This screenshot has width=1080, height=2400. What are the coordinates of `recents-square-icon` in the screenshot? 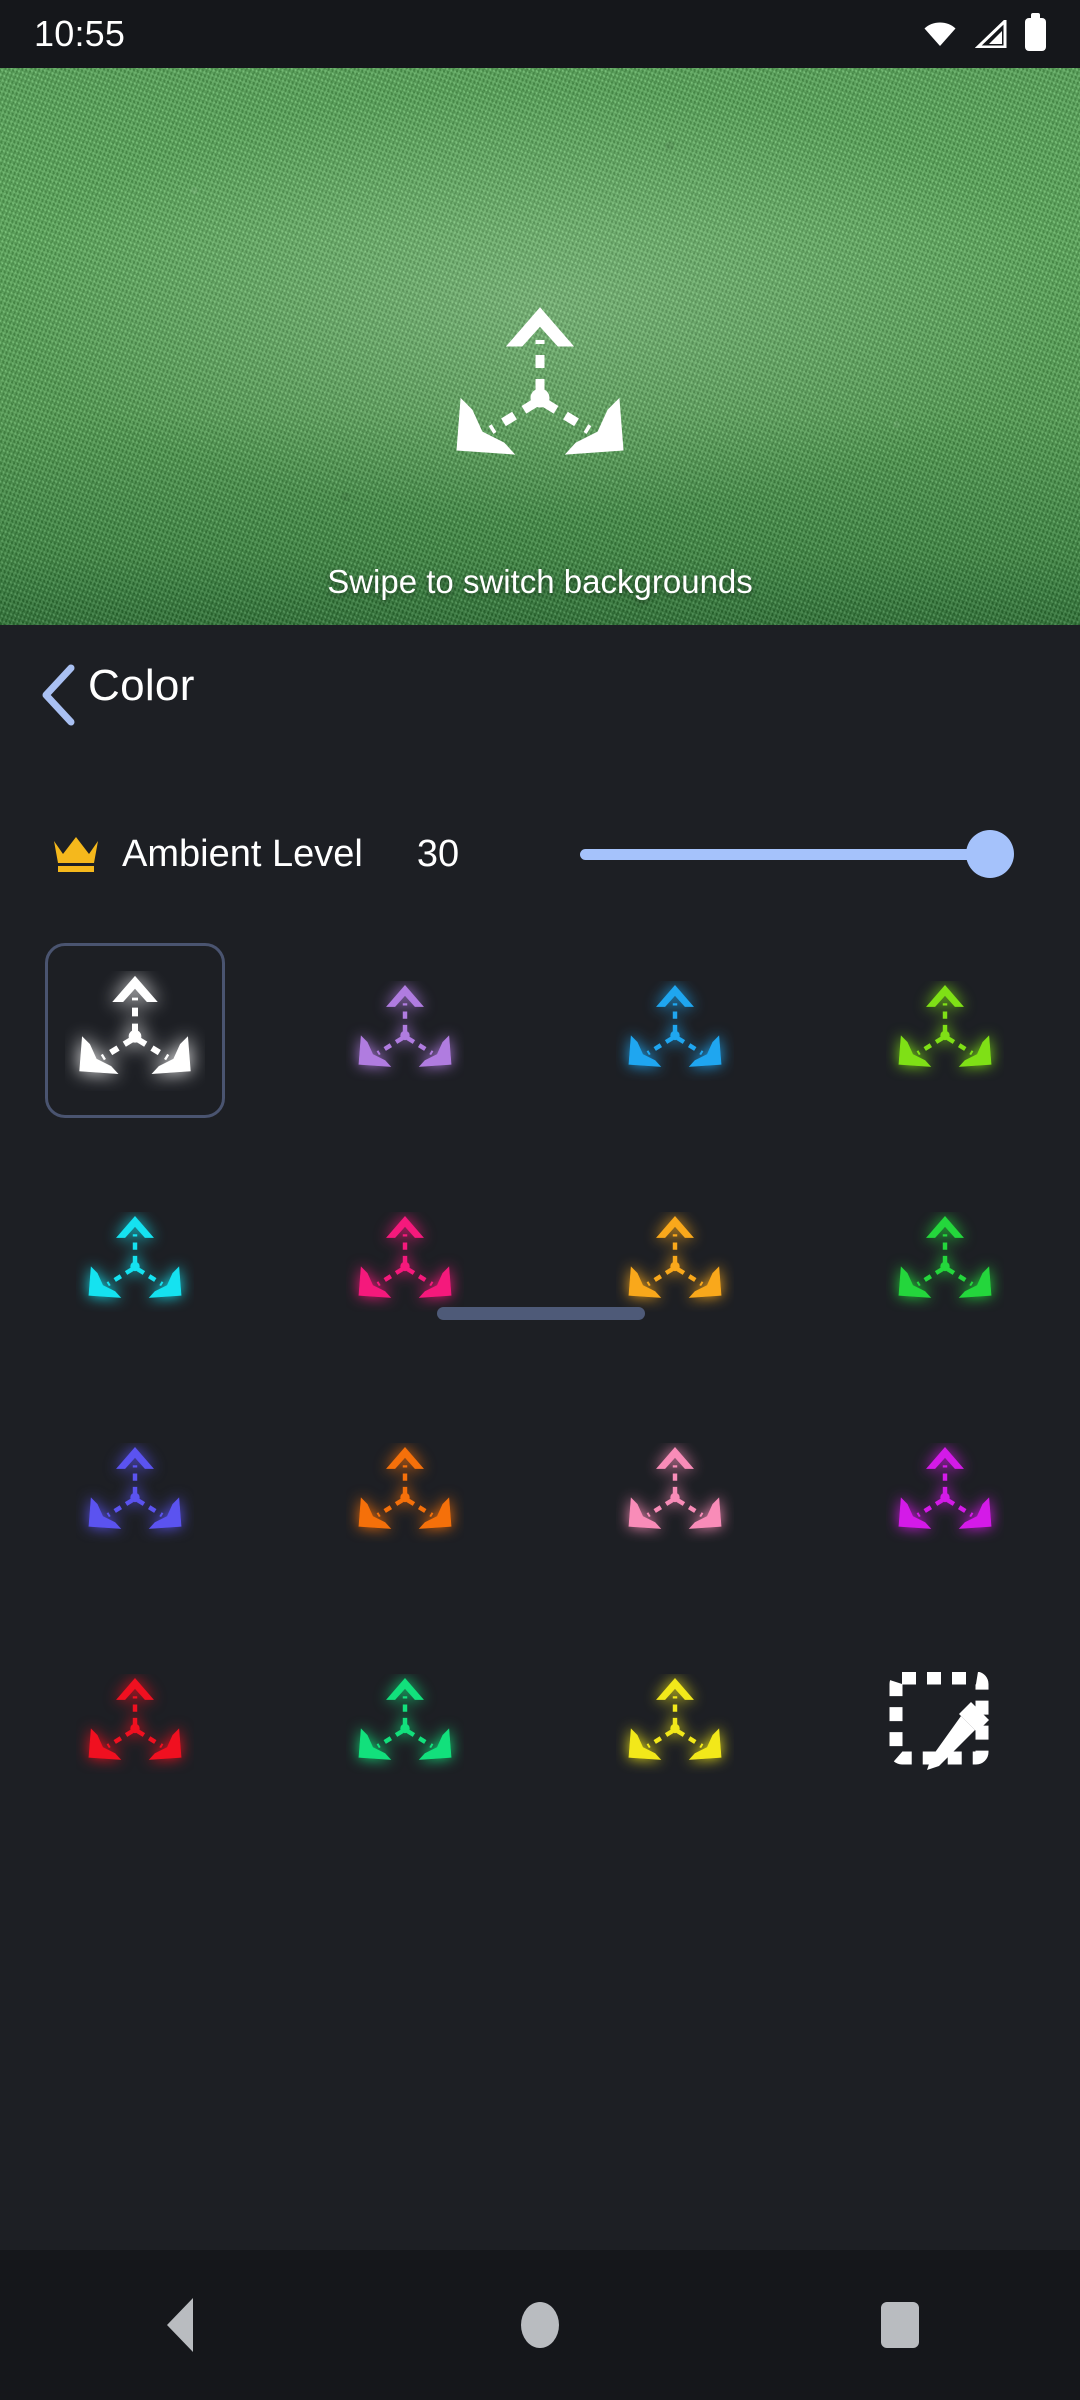 It's located at (900, 2325).